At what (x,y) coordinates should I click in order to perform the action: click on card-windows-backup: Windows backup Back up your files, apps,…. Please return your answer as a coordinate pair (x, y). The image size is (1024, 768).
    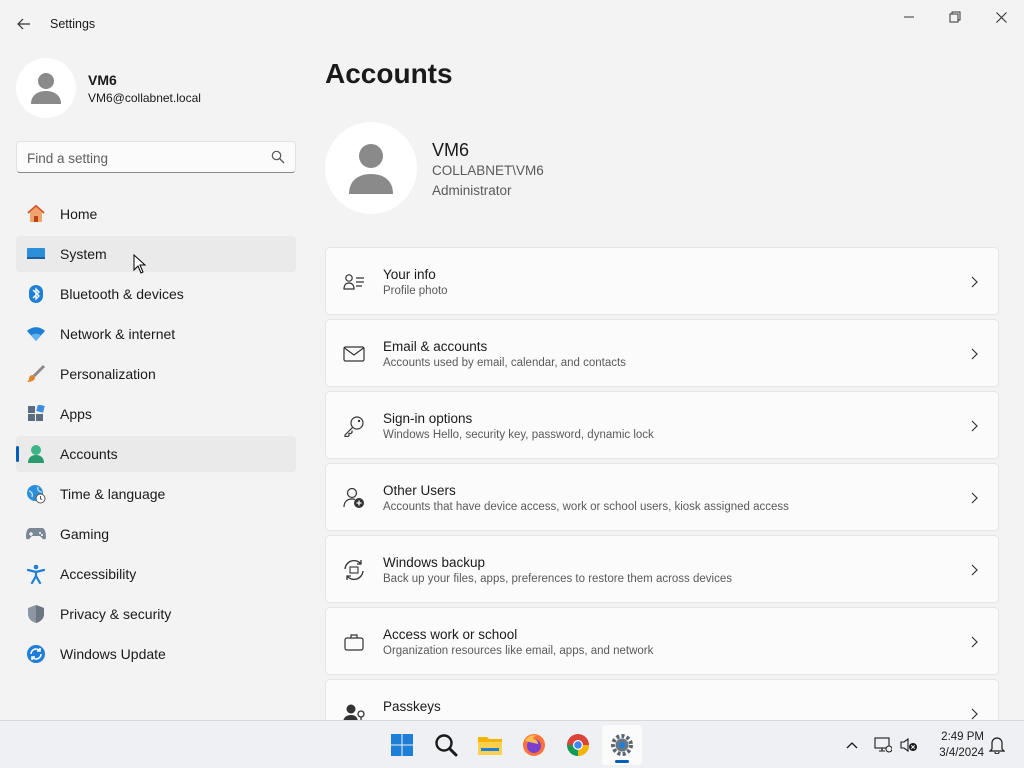
    Looking at the image, I should click on (662, 569).